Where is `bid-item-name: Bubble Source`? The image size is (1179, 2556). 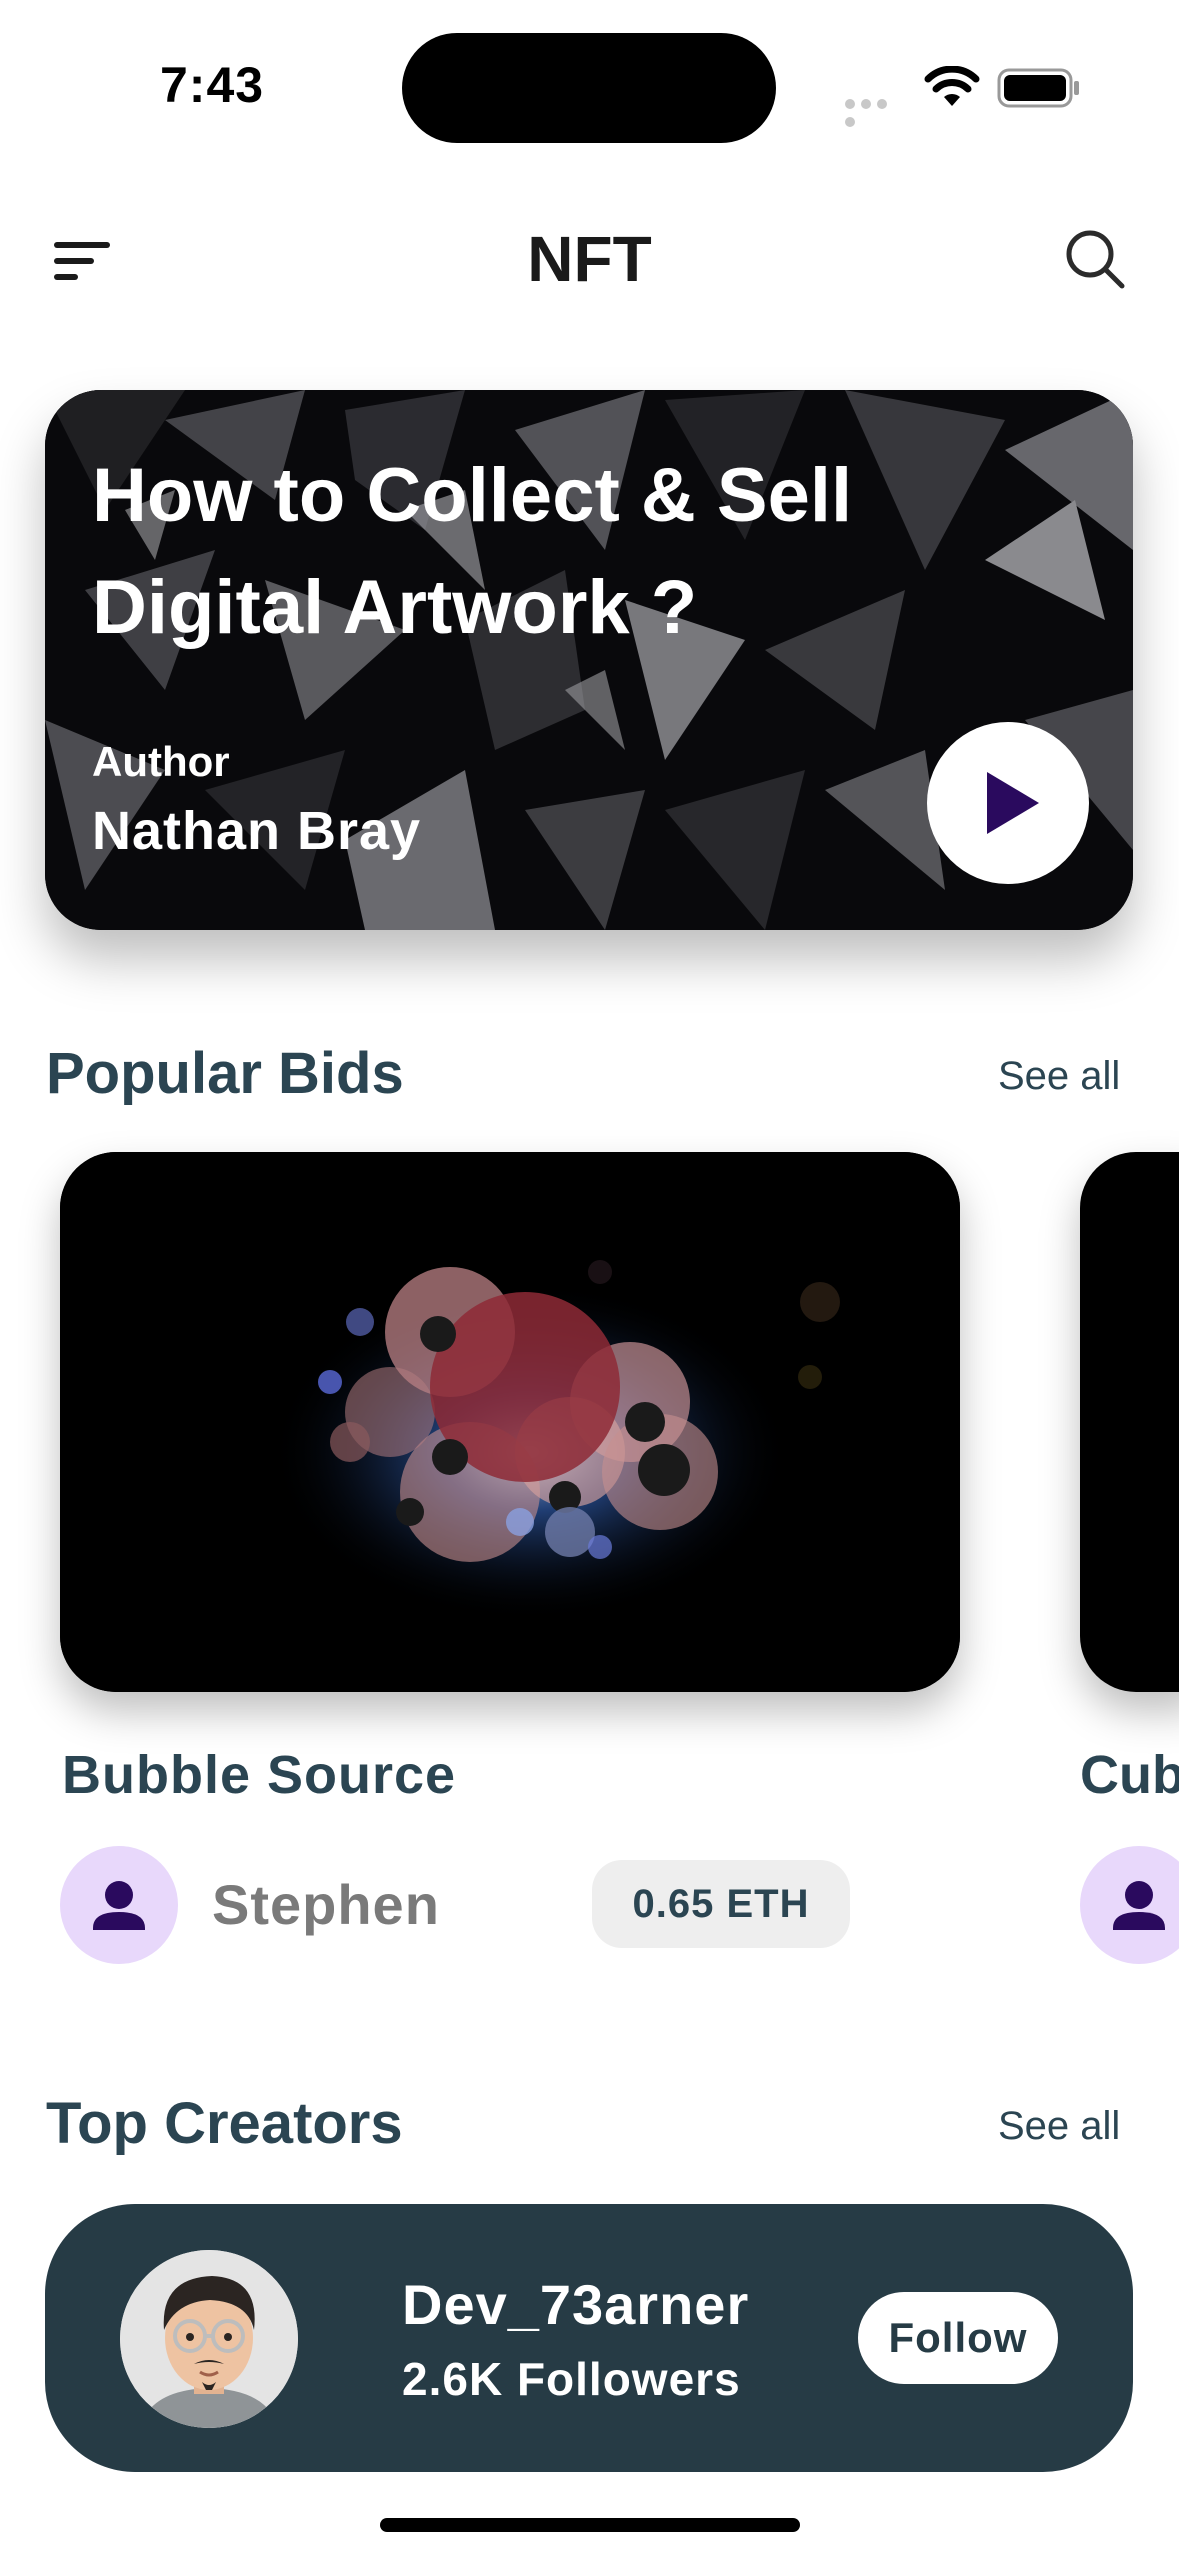 bid-item-name: Bubble Source is located at coordinates (259, 1775).